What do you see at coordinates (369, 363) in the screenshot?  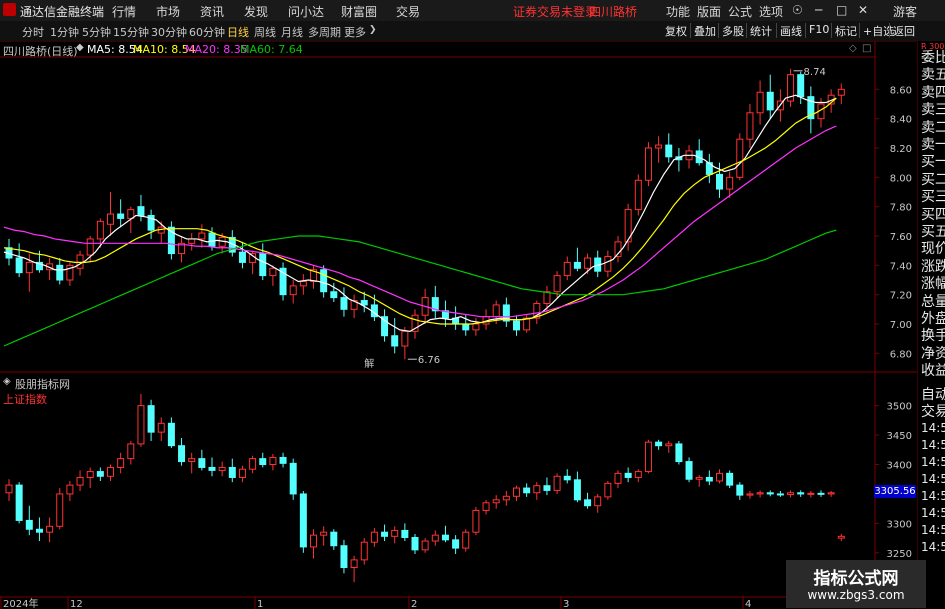 I see `jie-marker: 解` at bounding box center [369, 363].